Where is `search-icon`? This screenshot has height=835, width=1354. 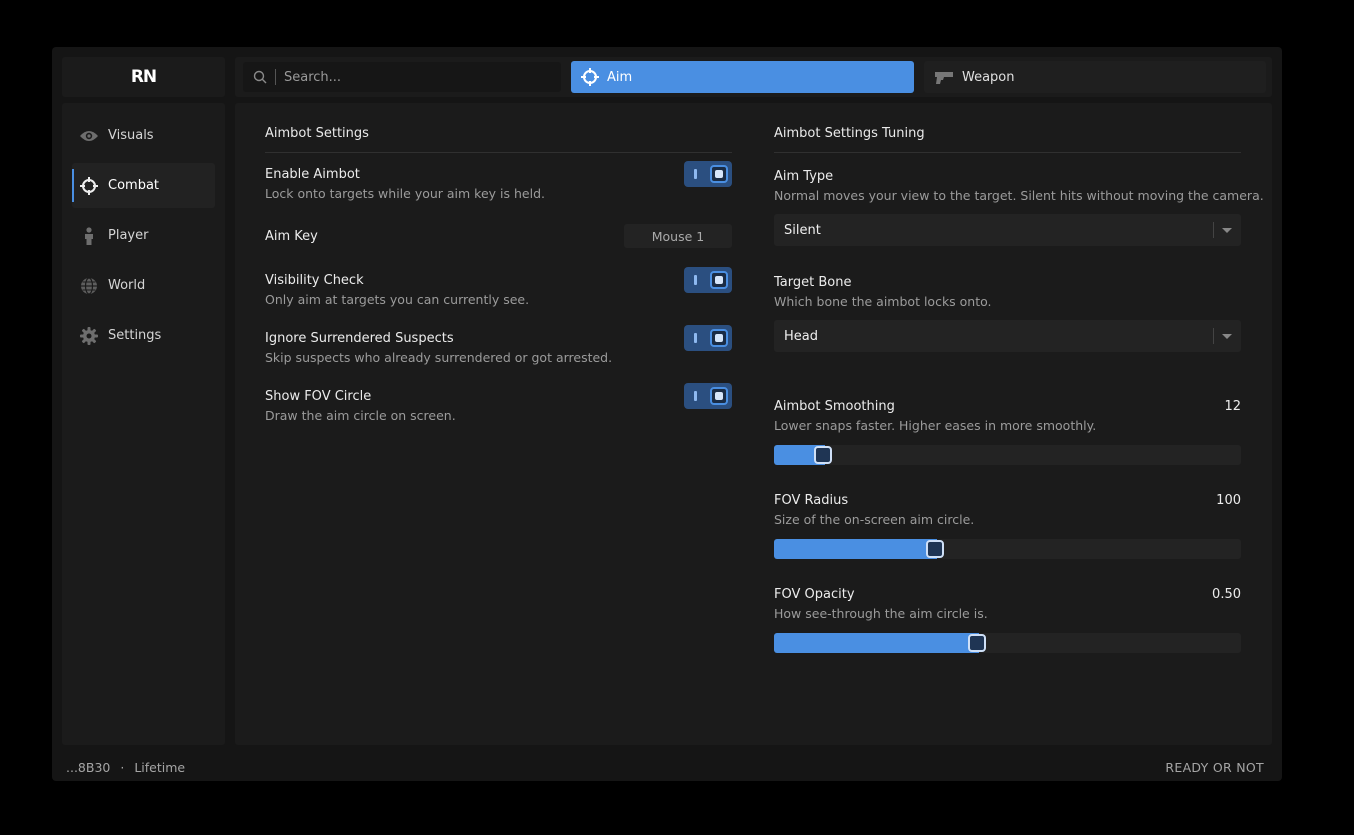
search-icon is located at coordinates (260, 77).